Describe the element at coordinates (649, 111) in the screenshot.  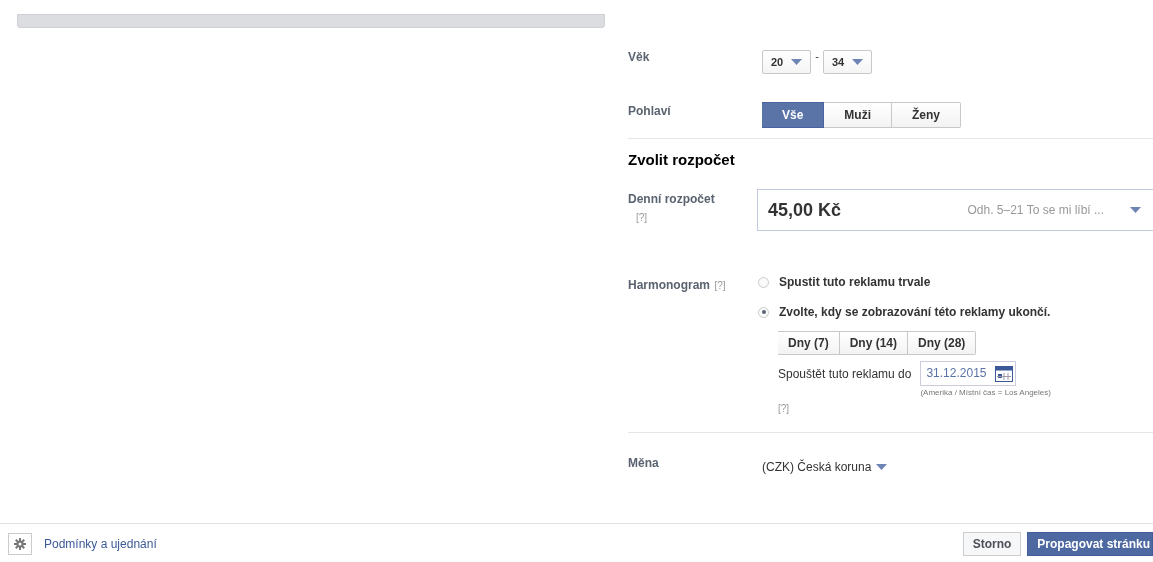
I see `field-label: Pohlaví` at that location.